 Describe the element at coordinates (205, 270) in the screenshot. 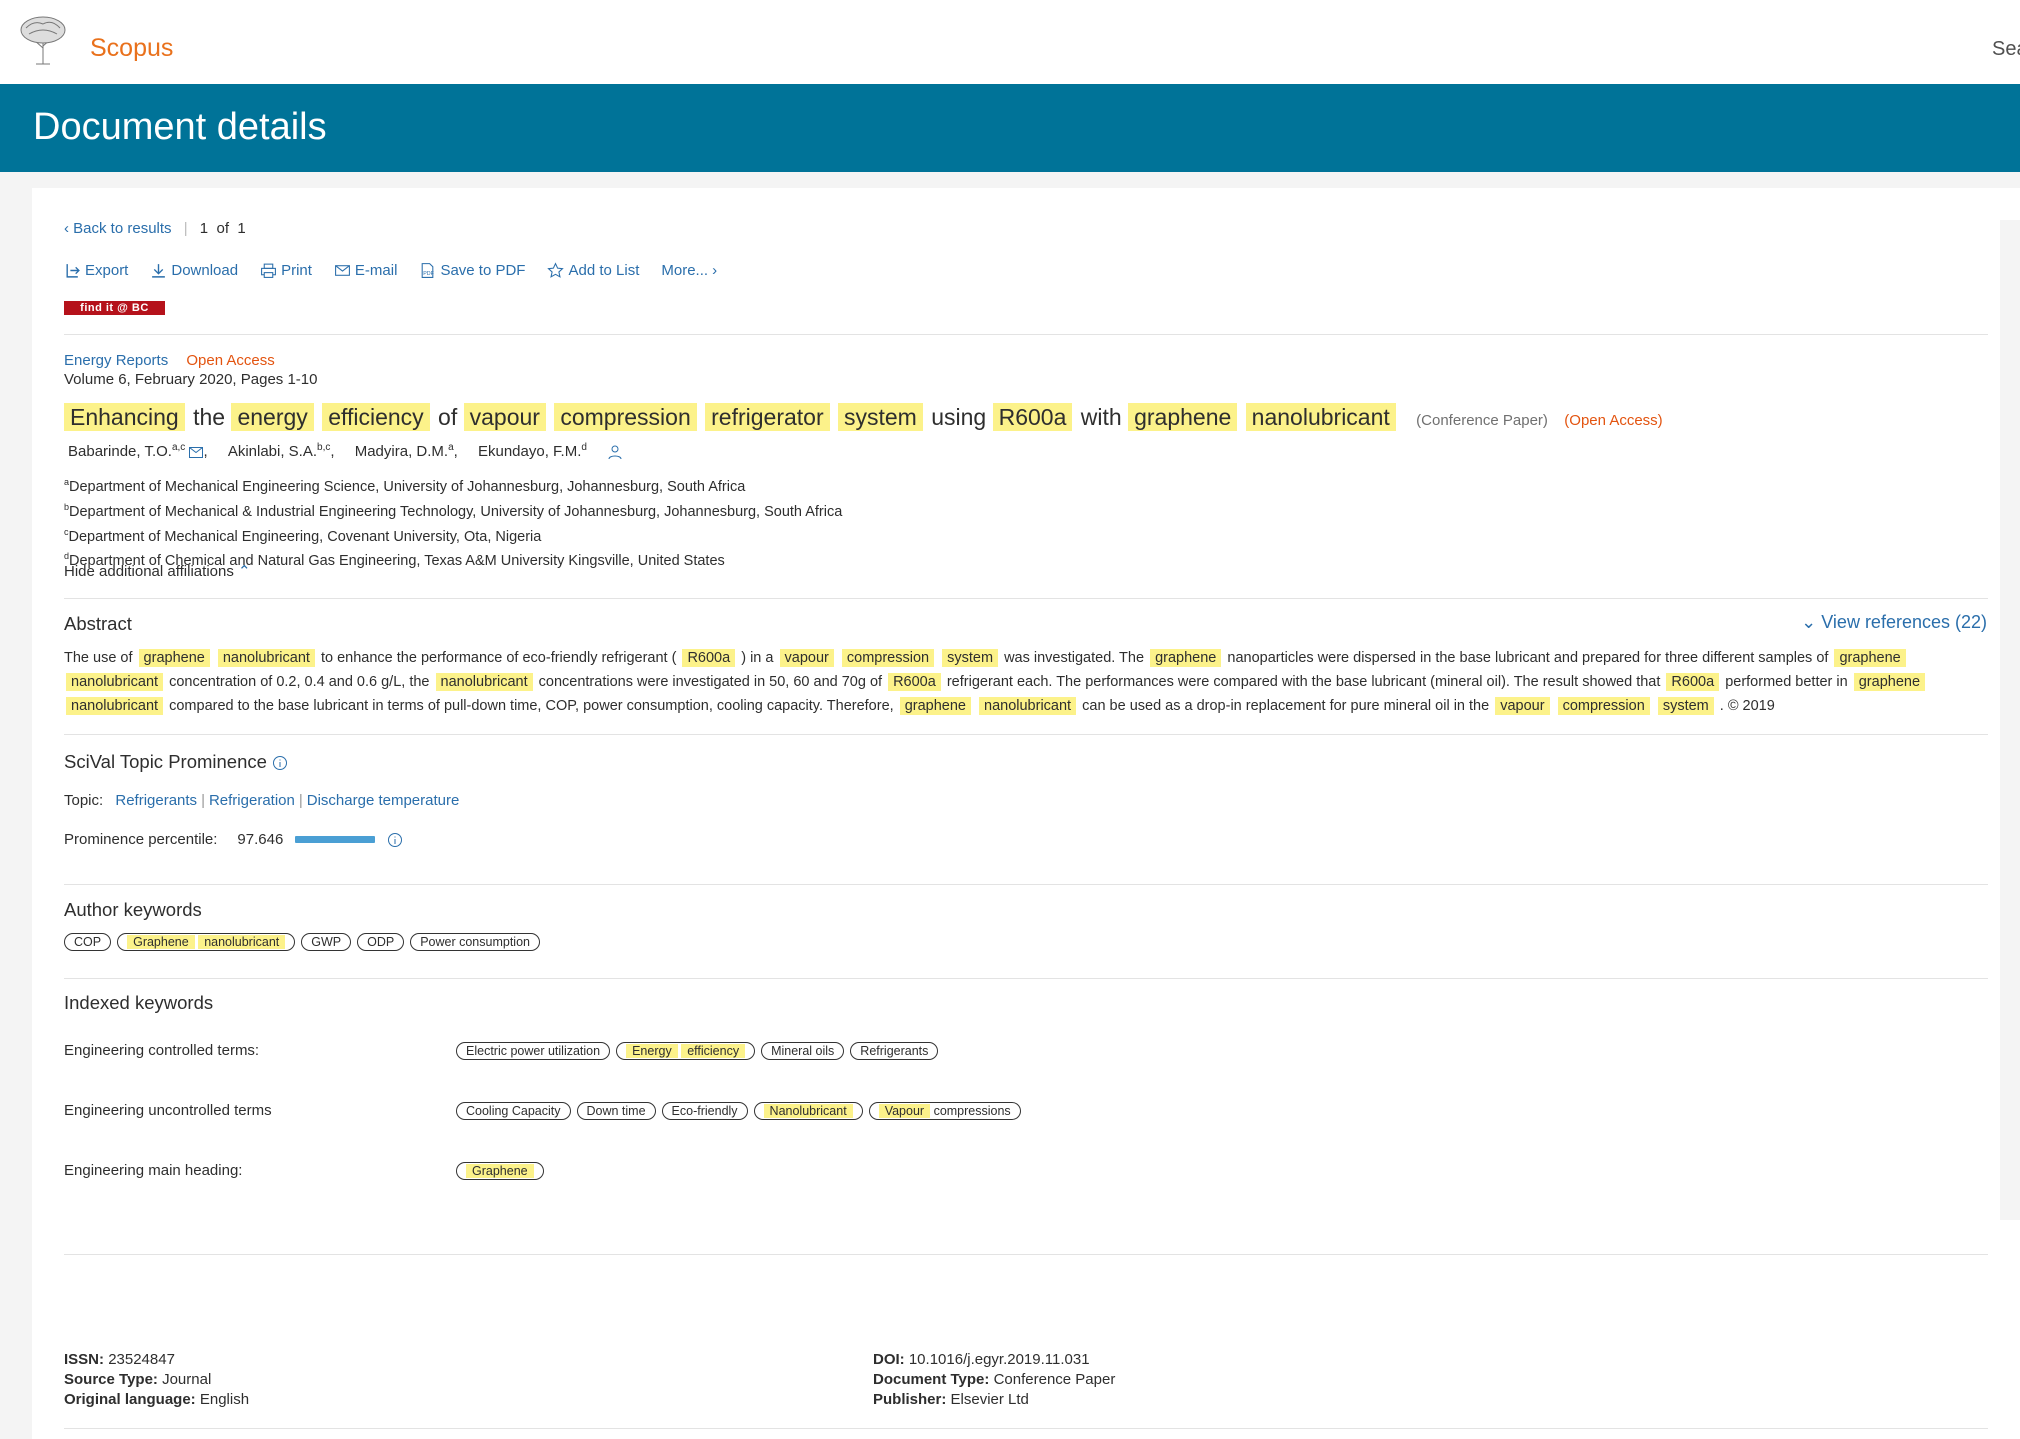

I see `download-label: Download` at that location.